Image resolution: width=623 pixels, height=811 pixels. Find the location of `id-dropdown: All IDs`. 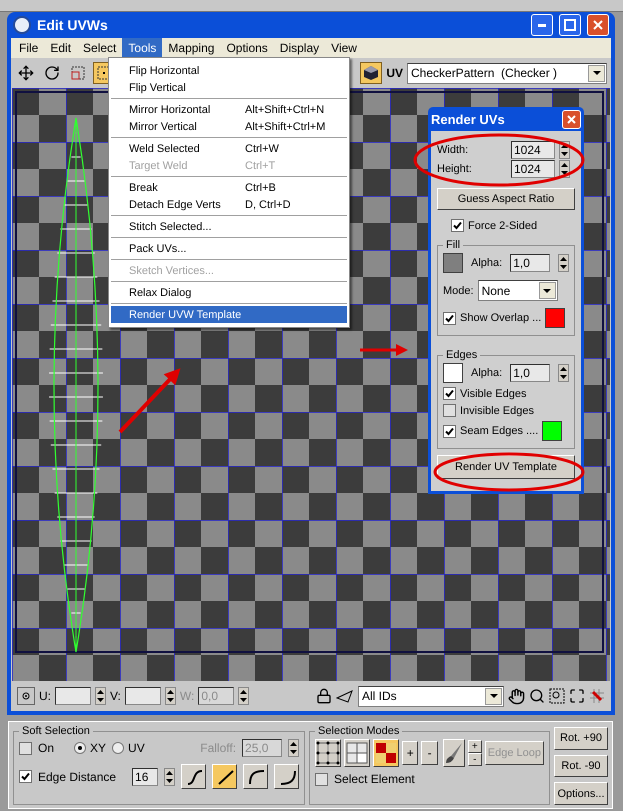

id-dropdown: All IDs is located at coordinates (431, 696).